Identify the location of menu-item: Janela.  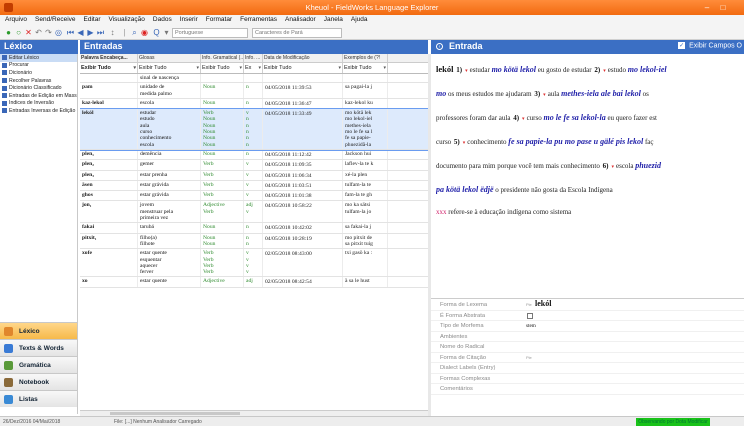
(334, 20).